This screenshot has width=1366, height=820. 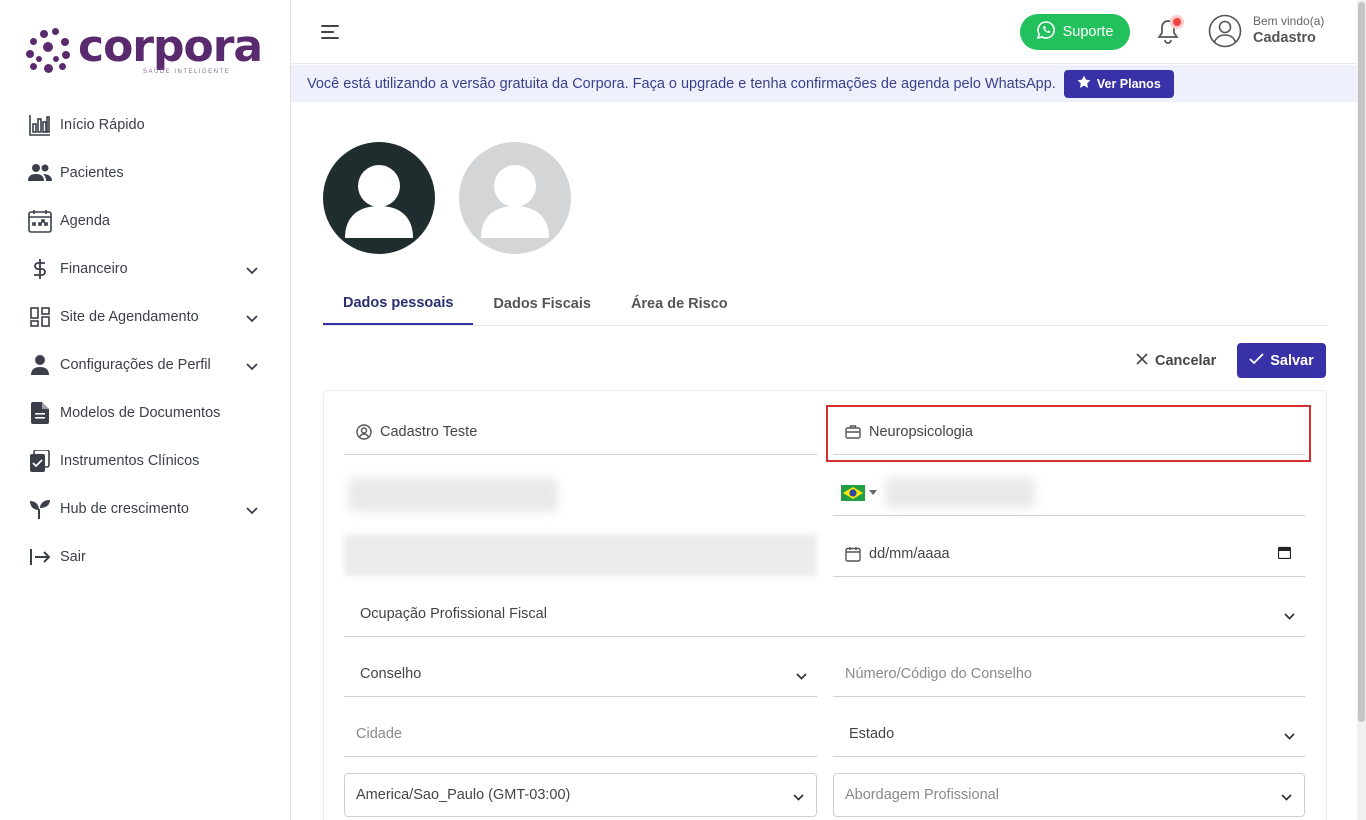 I want to click on sidebar-item-instrumentos-clinicos: Instrumentos Clínicos, so click(x=145, y=461).